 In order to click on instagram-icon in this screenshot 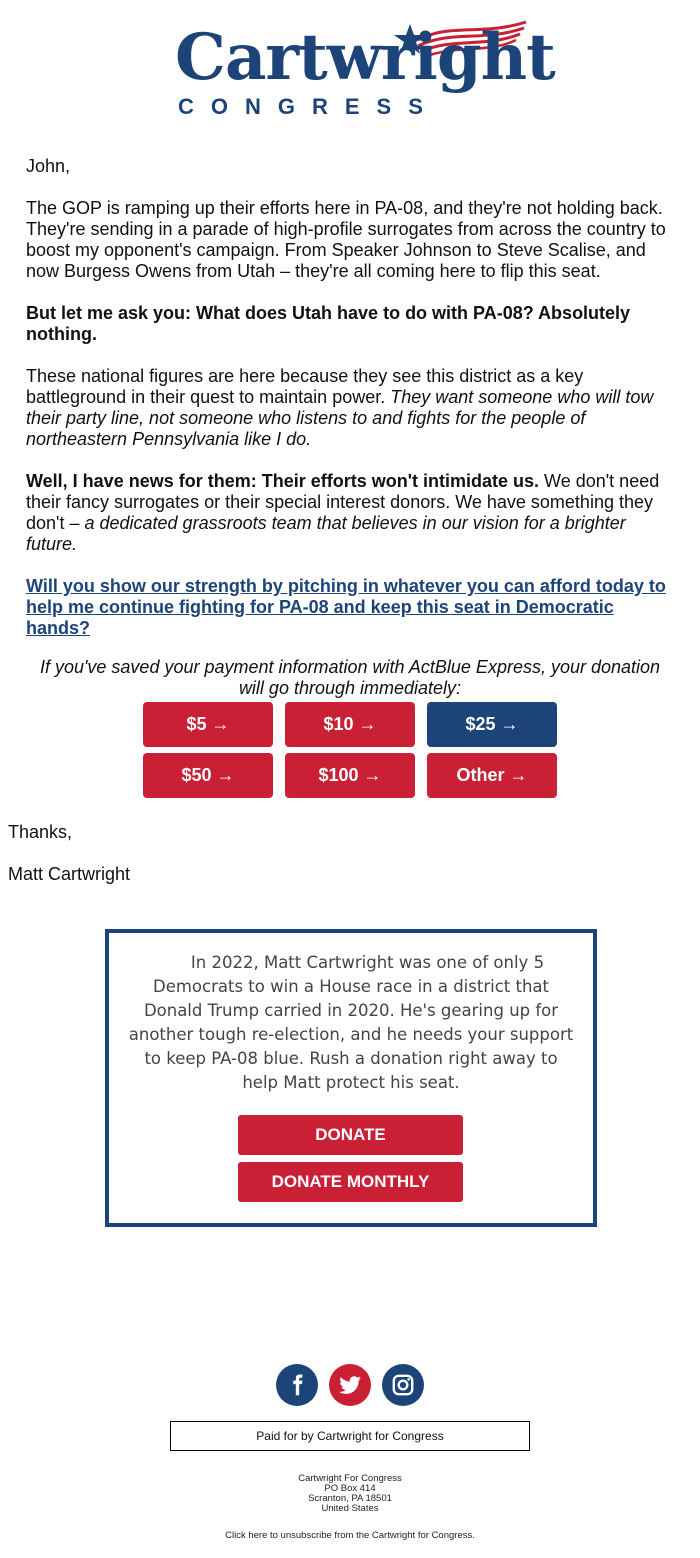, I will do `click(403, 1385)`.